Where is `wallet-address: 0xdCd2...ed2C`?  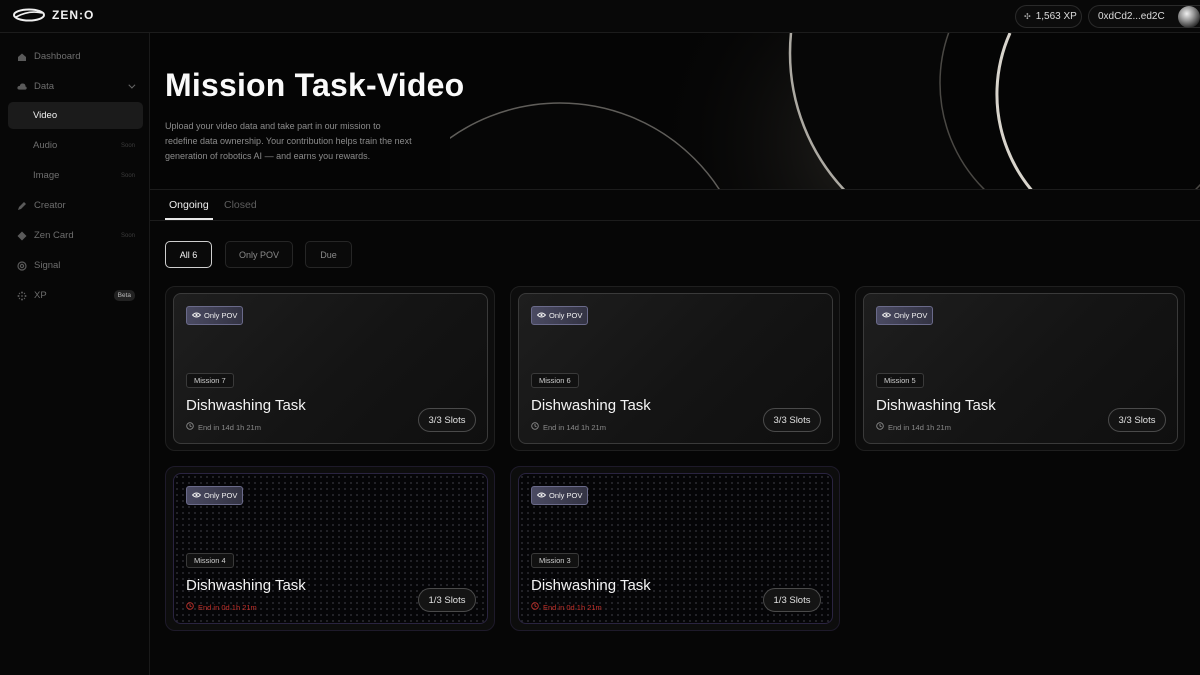 wallet-address: 0xdCd2...ed2C is located at coordinates (1131, 16).